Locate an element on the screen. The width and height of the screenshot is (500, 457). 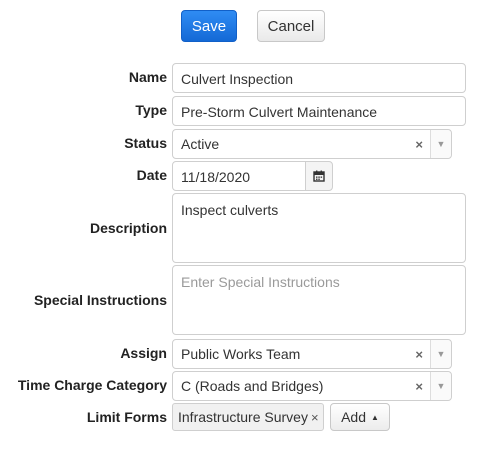
time-charge-category-value: C (Roads and Bridges) is located at coordinates (252, 386).